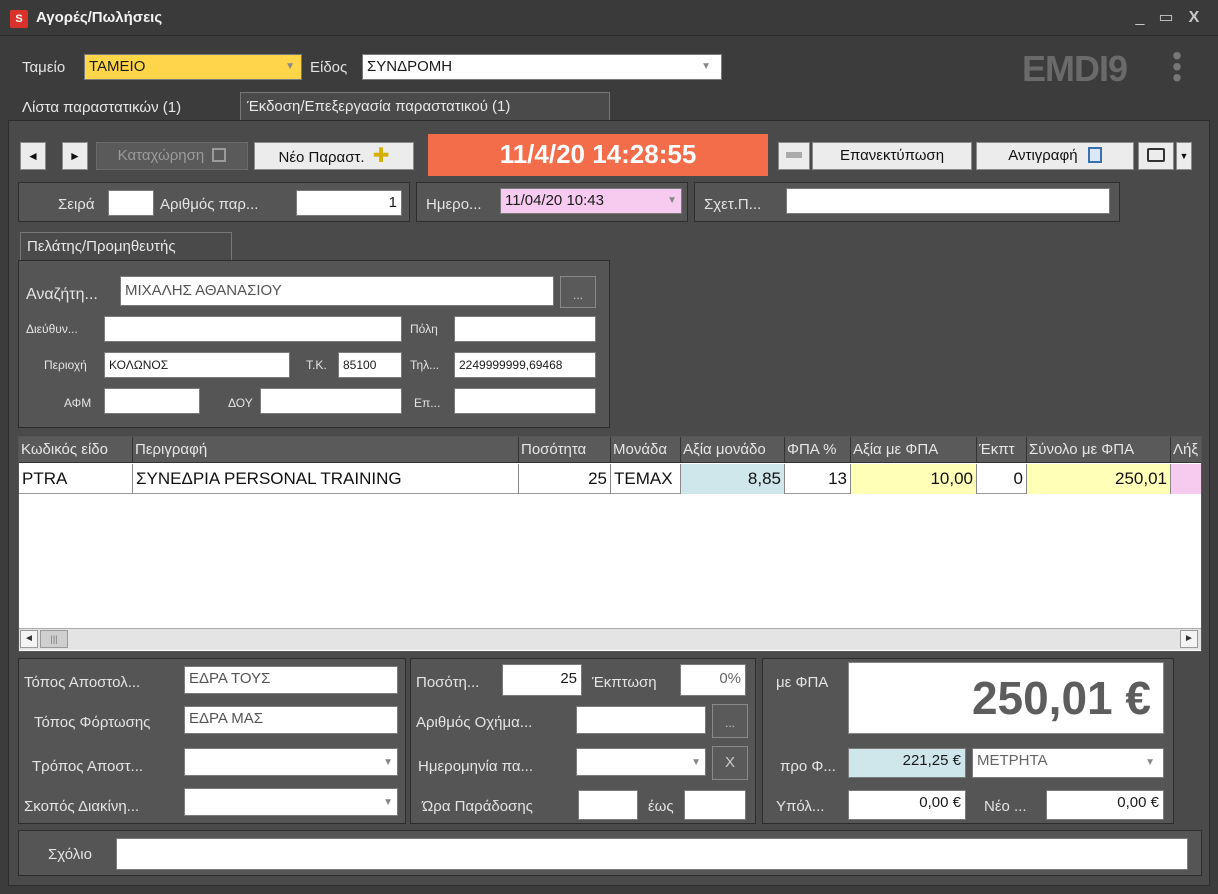 The width and height of the screenshot is (1218, 894). I want to click on doc-date-value: 11/04/20 10:43, so click(554, 200).